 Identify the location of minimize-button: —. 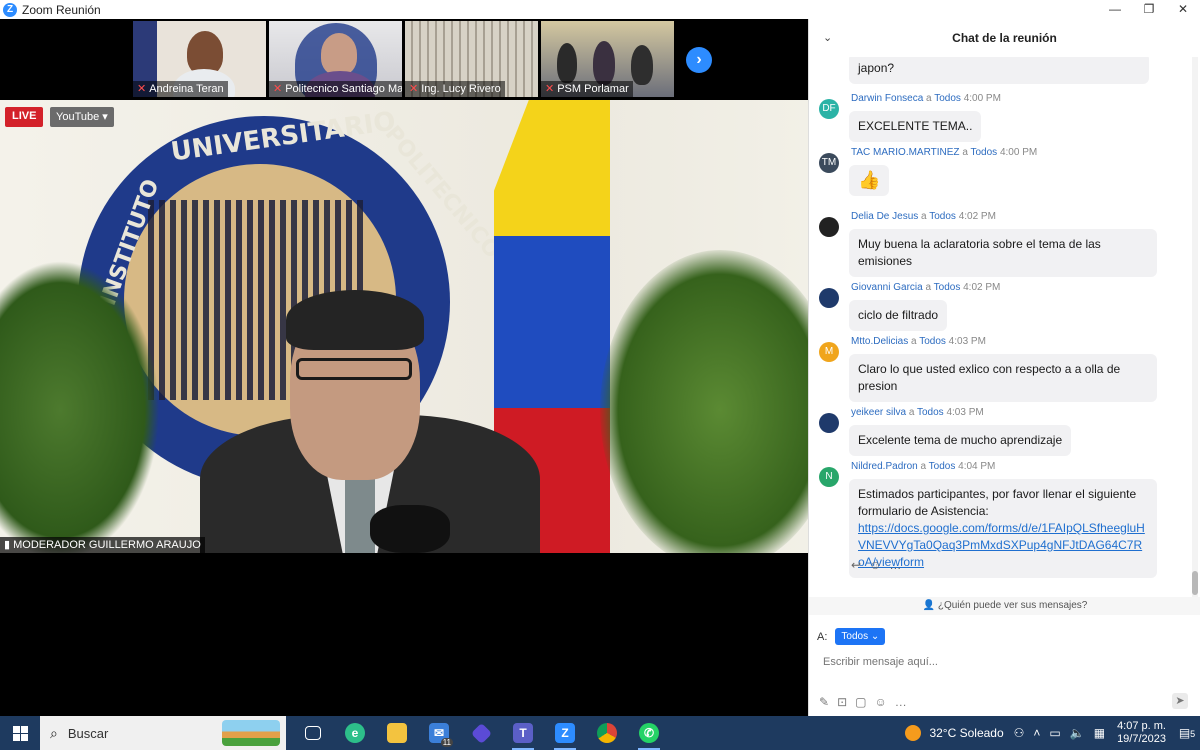
(1115, 9).